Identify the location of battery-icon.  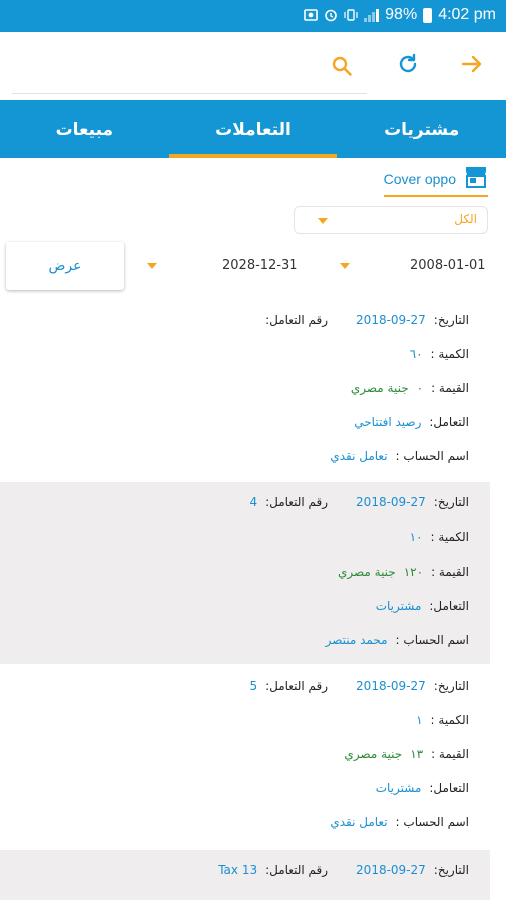
(428, 15).